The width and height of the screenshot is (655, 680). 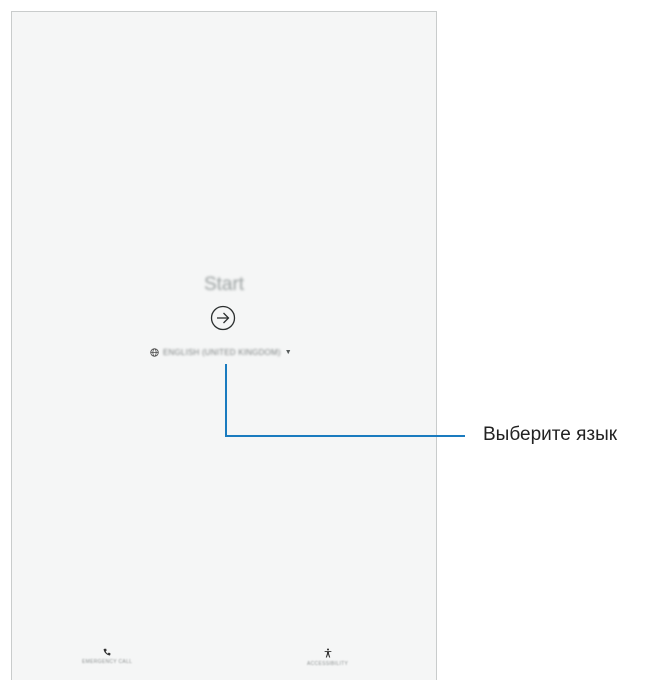 What do you see at coordinates (288, 352) in the screenshot?
I see `caret-down-icon: ▼` at bounding box center [288, 352].